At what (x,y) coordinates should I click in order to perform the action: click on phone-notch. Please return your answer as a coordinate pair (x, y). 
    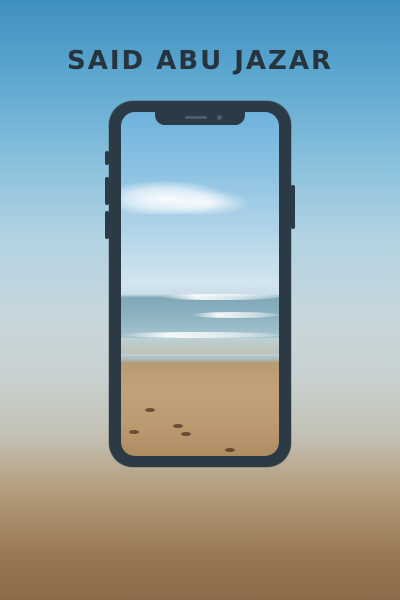
    Looking at the image, I should click on (200, 118).